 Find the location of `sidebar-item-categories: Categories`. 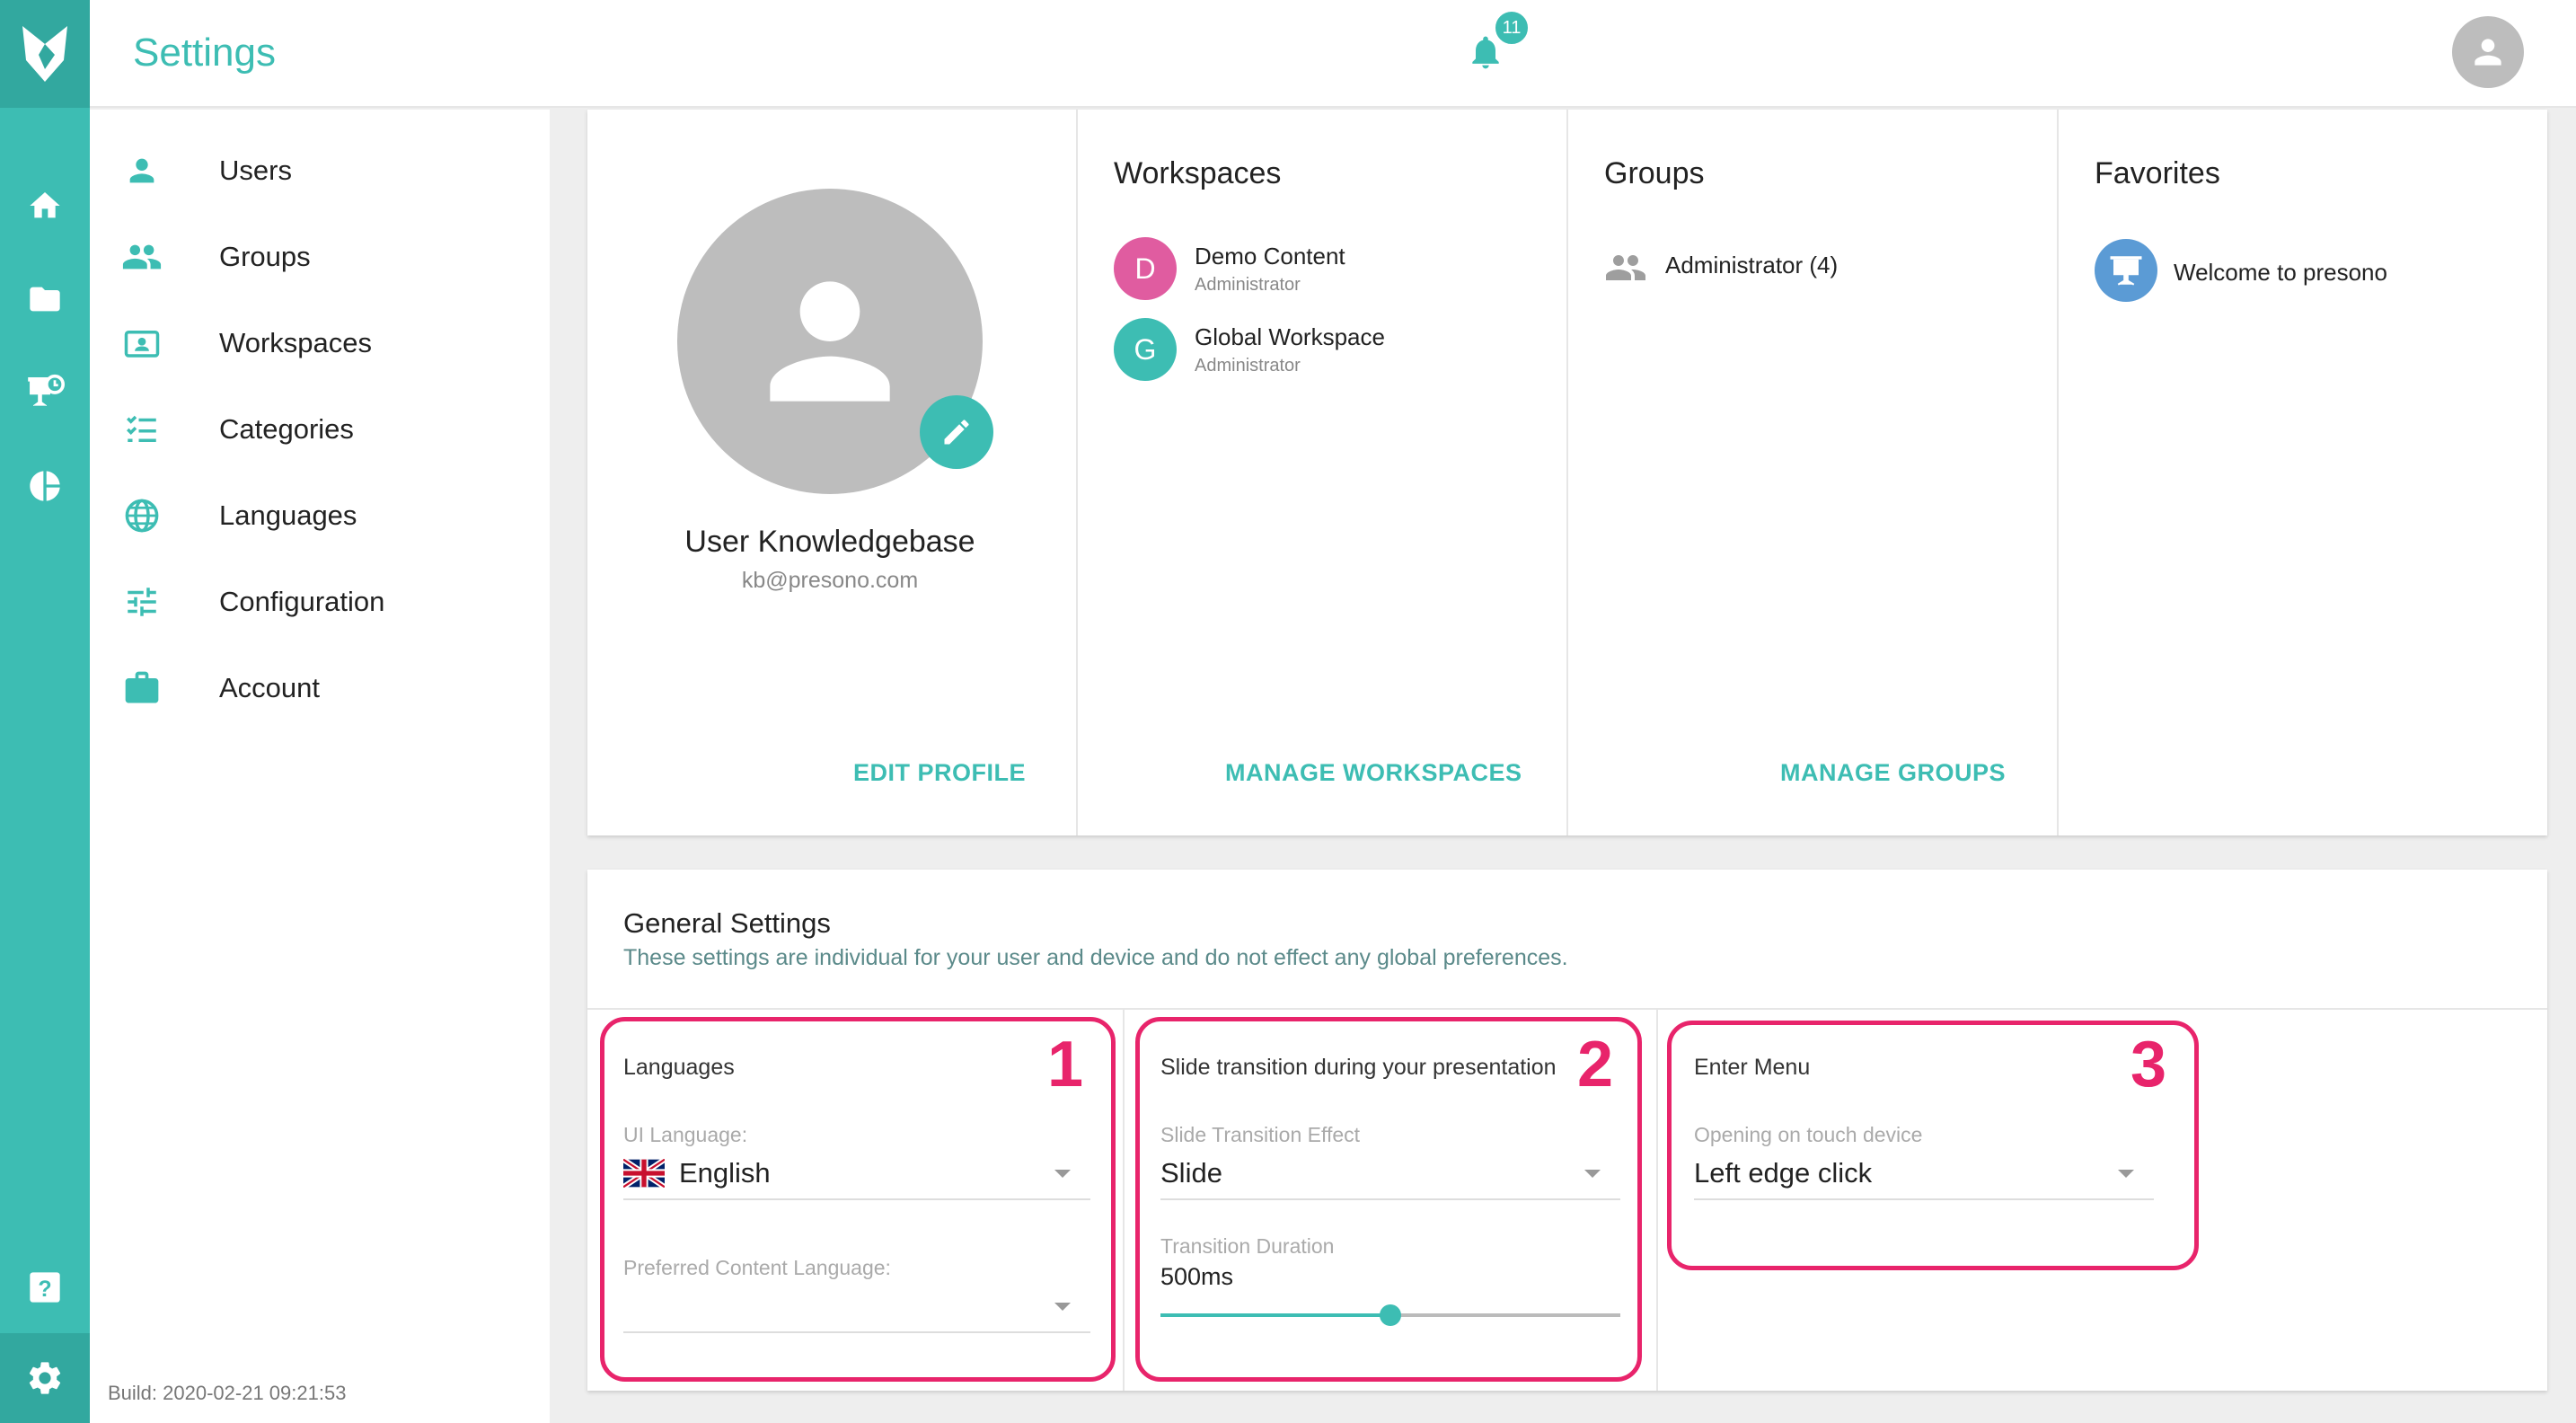

sidebar-item-categories: Categories is located at coordinates (320, 430).